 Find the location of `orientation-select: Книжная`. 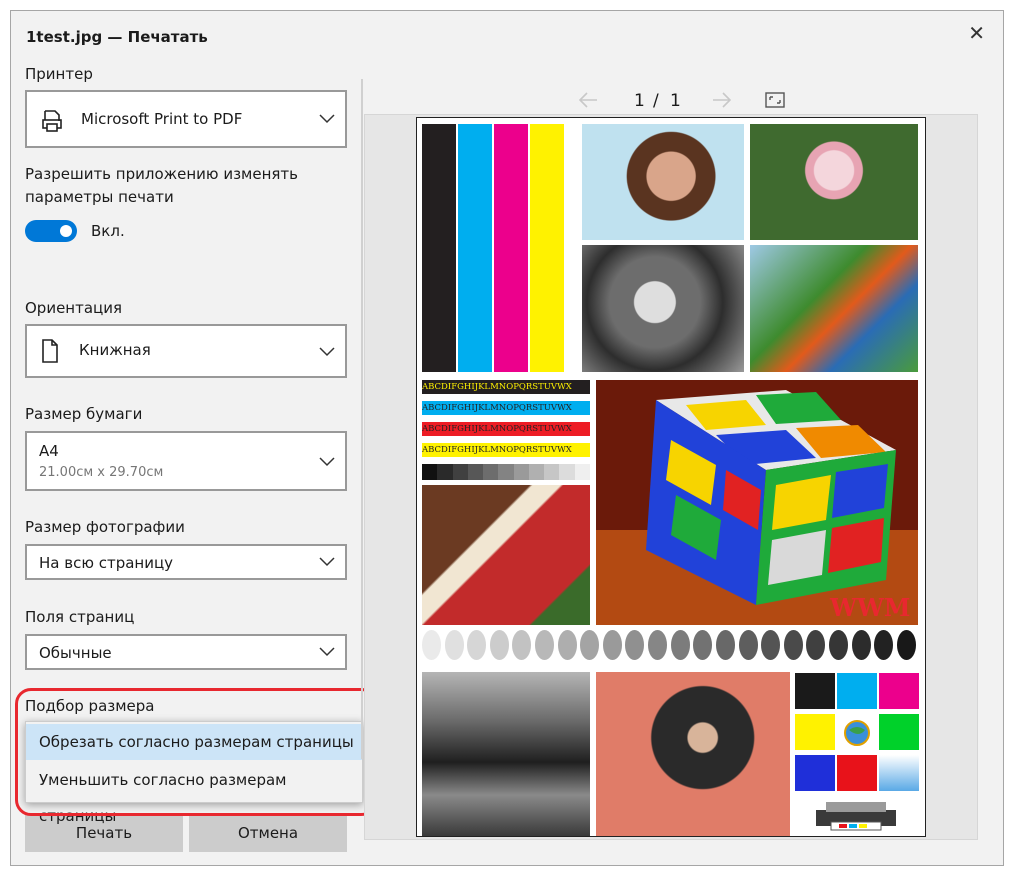

orientation-select: Книжная is located at coordinates (186, 351).